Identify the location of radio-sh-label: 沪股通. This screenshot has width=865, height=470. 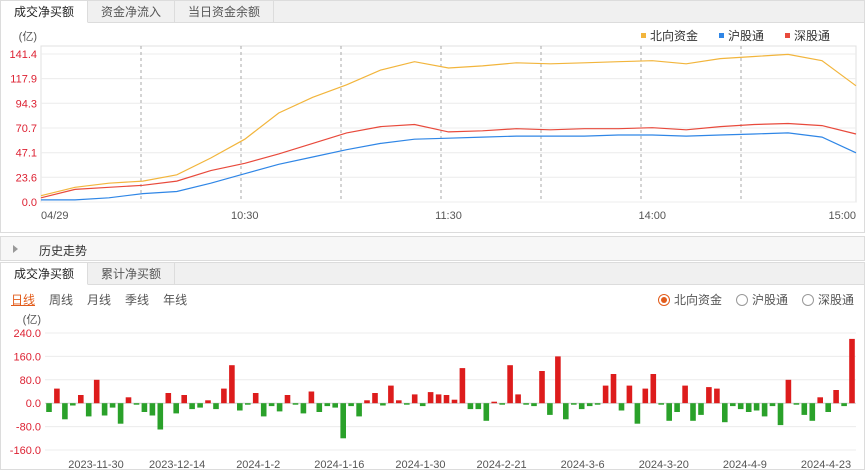
(769, 300).